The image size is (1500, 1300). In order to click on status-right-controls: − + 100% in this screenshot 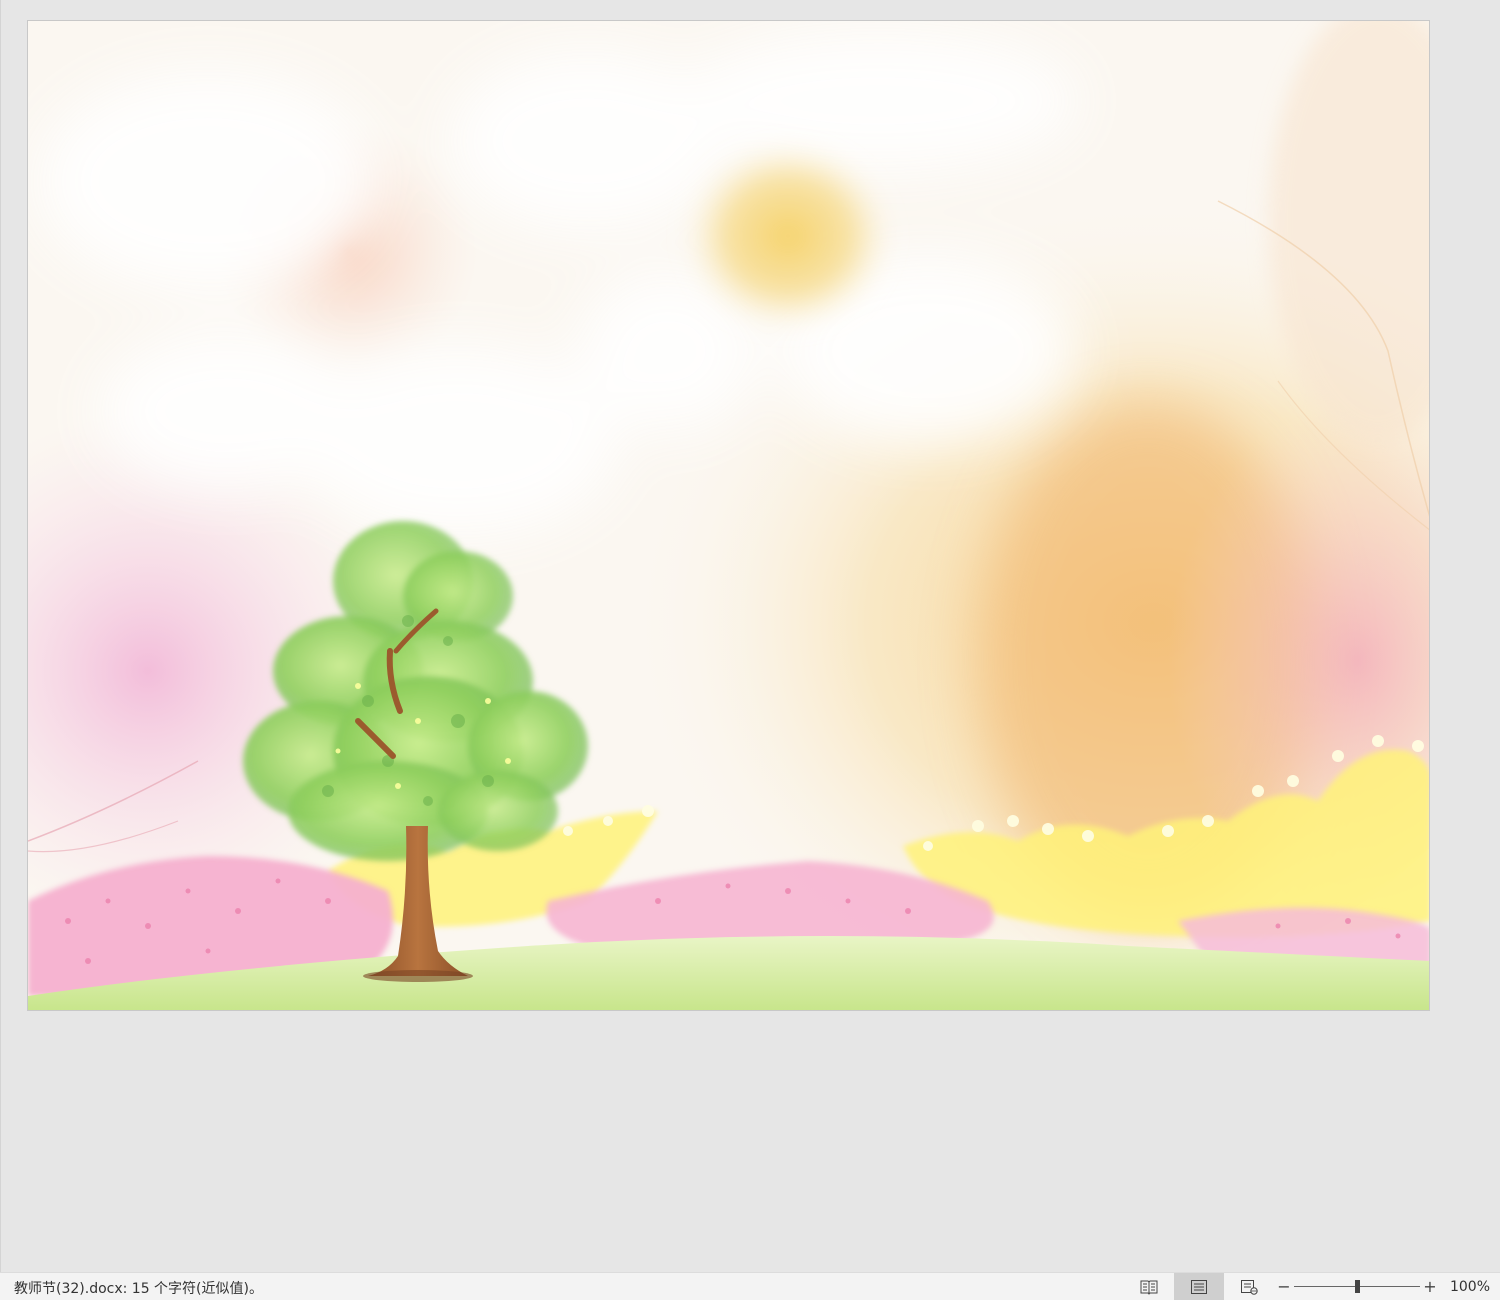, I will do `click(1312, 1286)`.